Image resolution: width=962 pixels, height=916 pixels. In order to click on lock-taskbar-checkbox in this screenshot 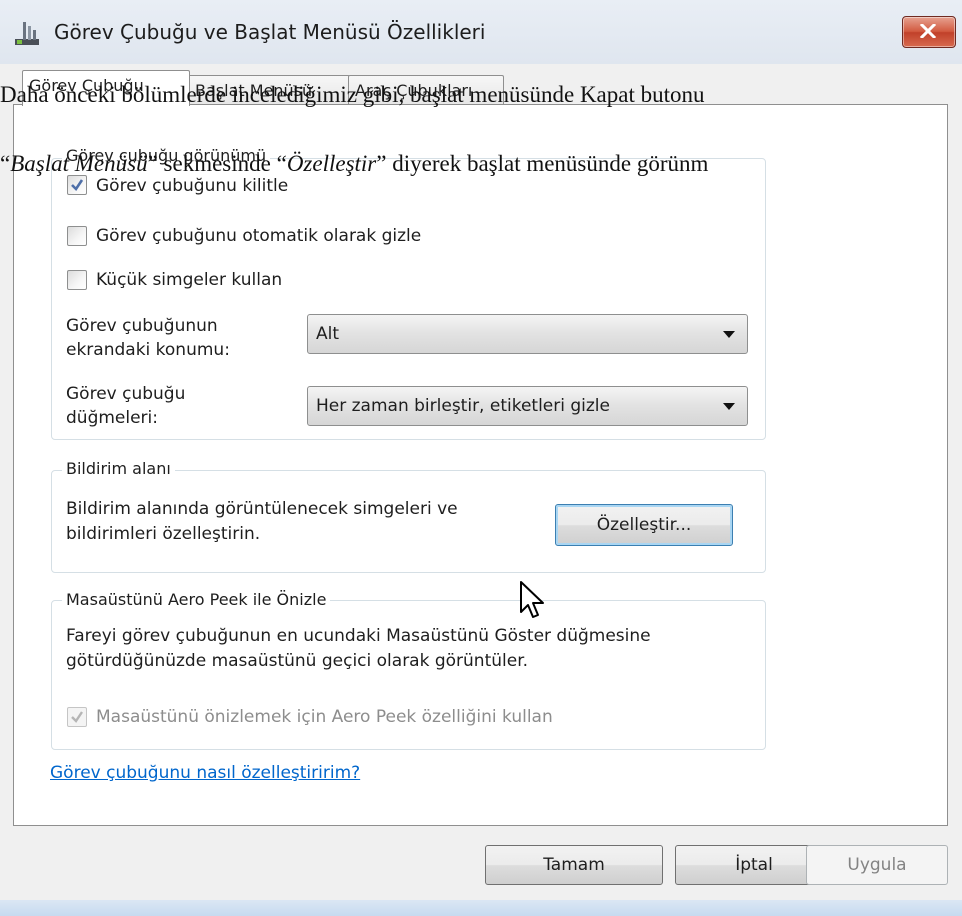, I will do `click(77, 185)`.